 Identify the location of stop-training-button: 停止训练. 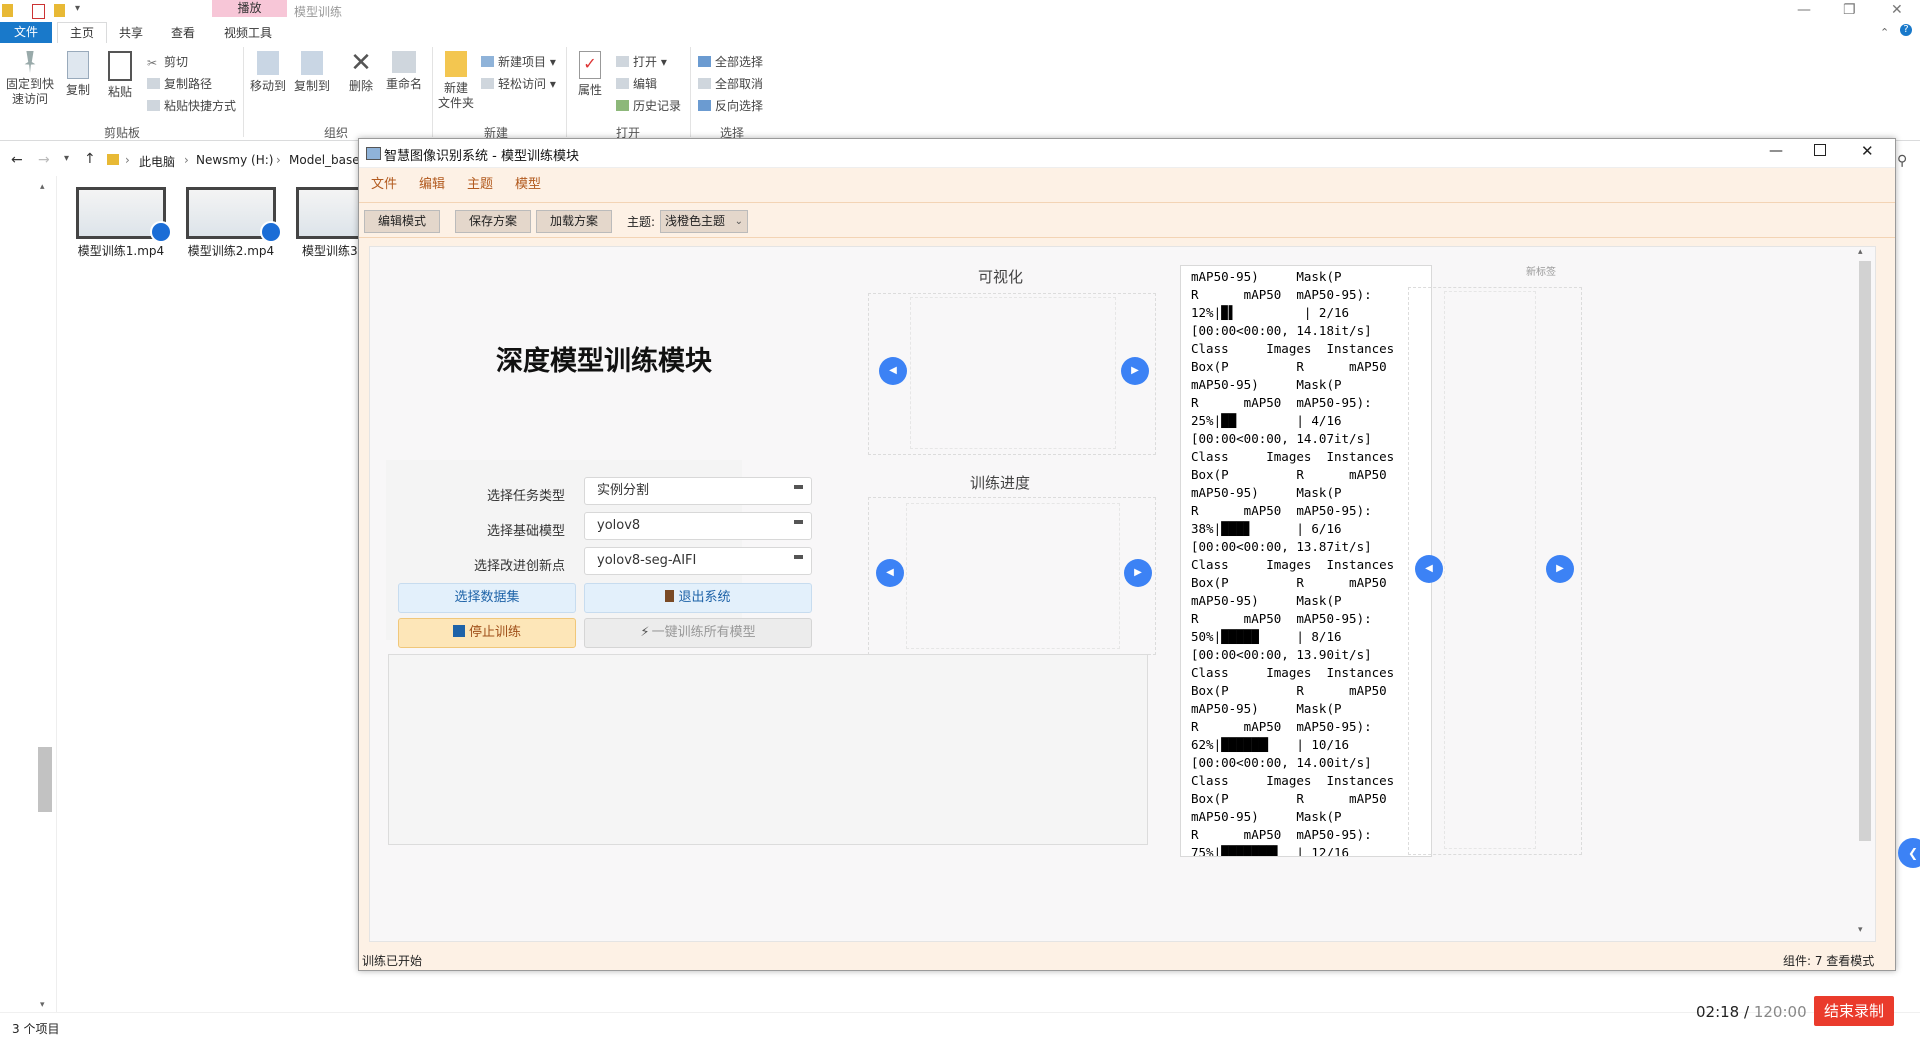
(487, 633).